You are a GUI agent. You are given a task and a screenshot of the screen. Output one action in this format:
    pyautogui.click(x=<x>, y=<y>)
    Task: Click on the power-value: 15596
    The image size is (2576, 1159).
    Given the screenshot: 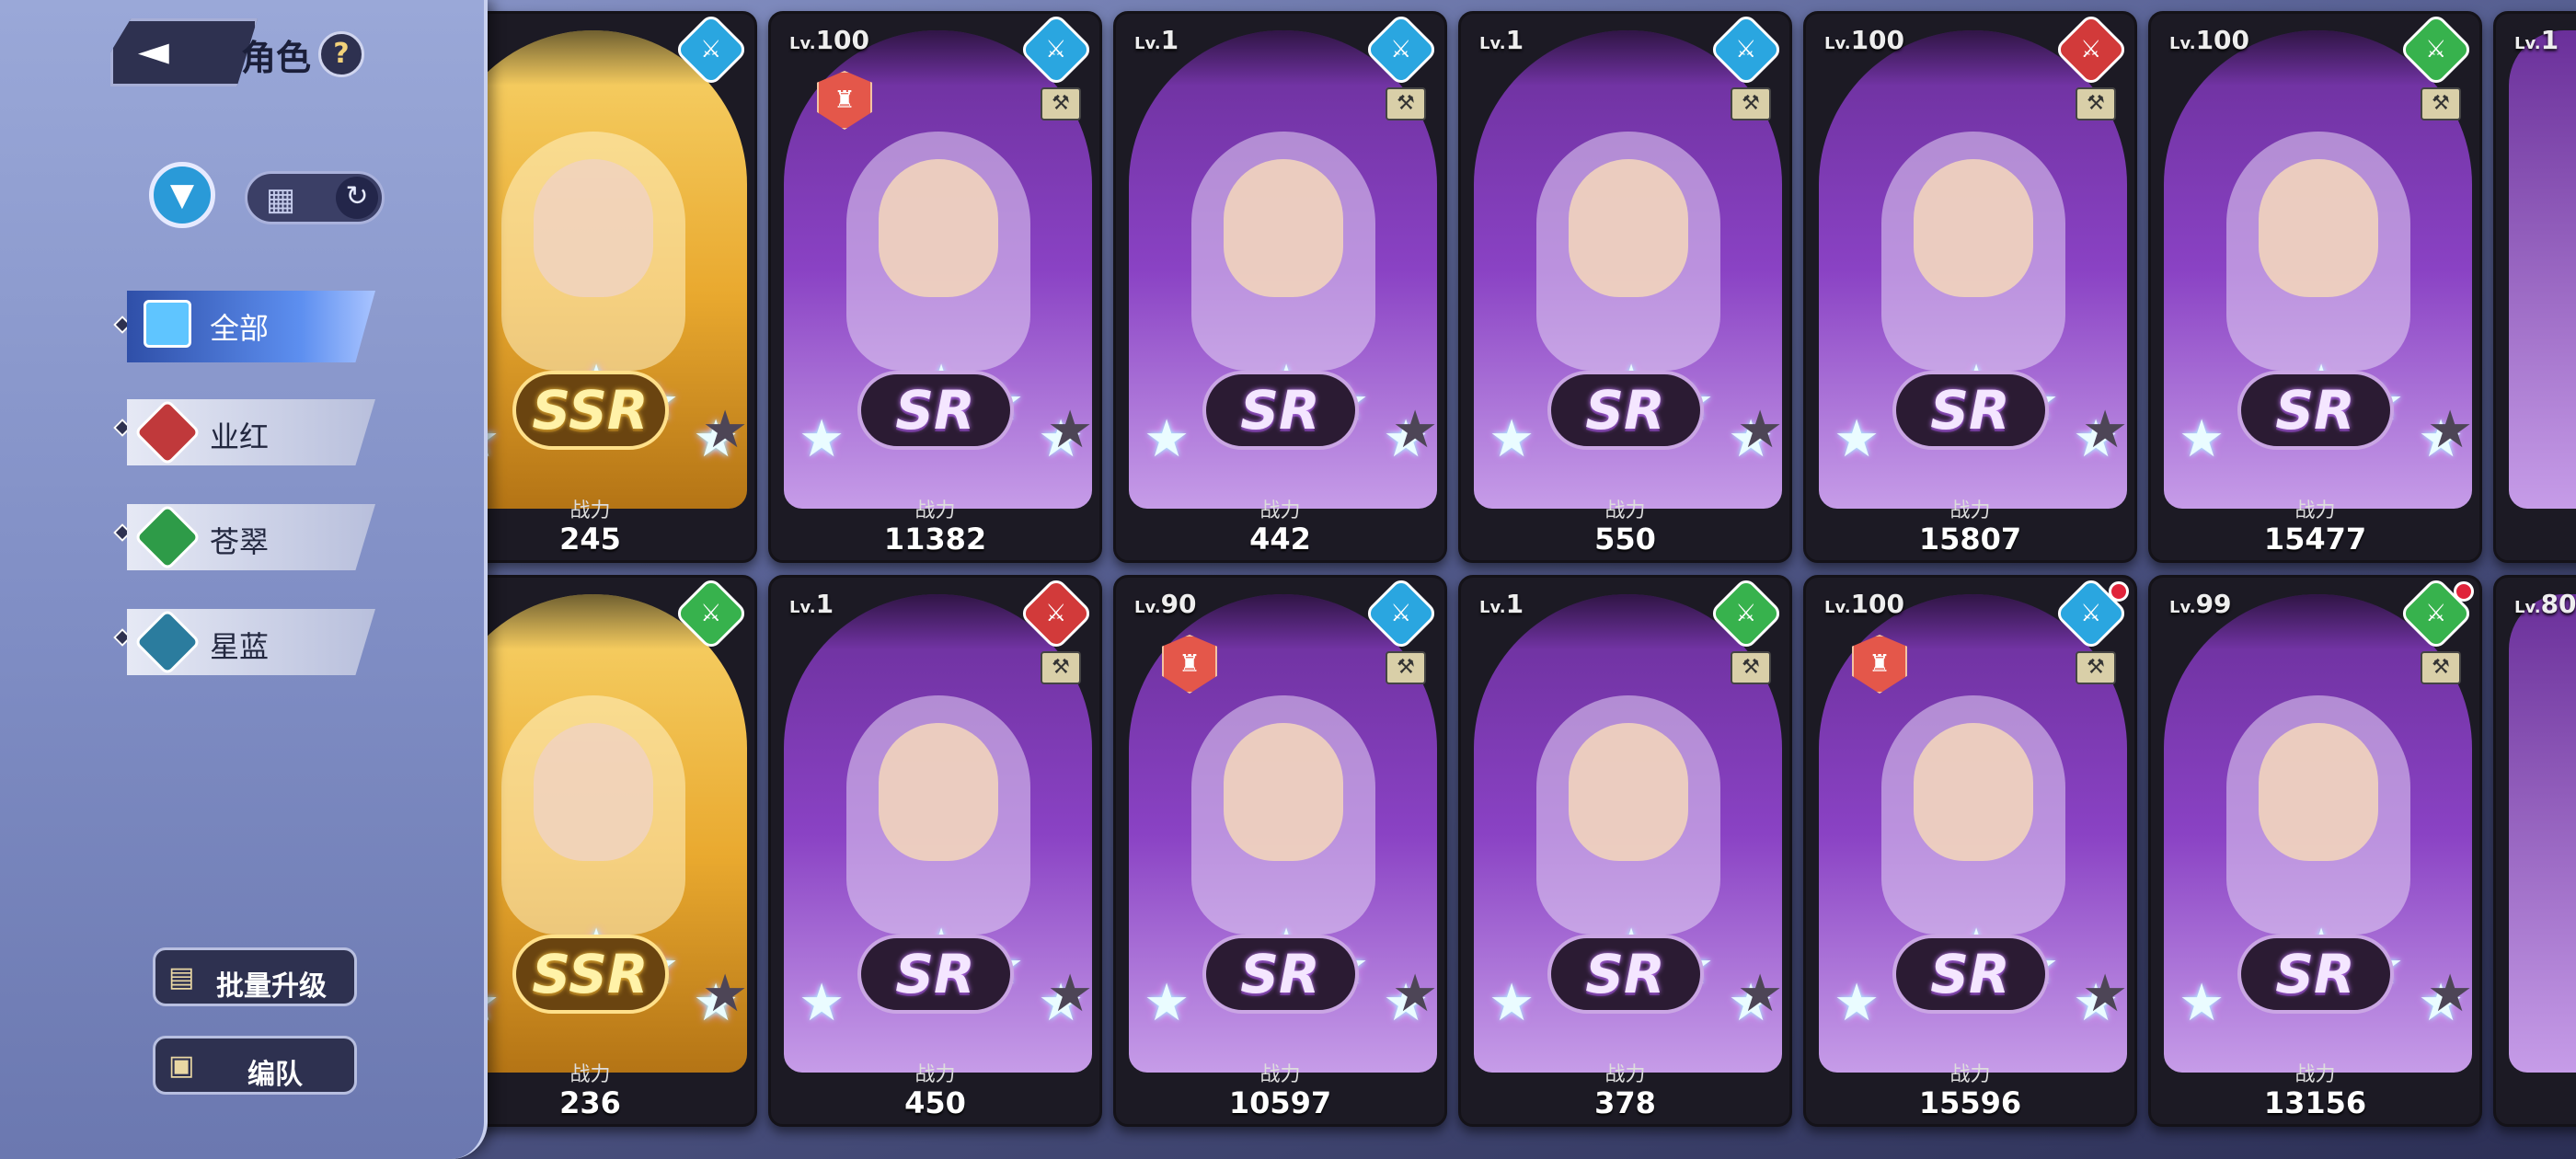 What is the action you would take?
    pyautogui.click(x=1970, y=1102)
    